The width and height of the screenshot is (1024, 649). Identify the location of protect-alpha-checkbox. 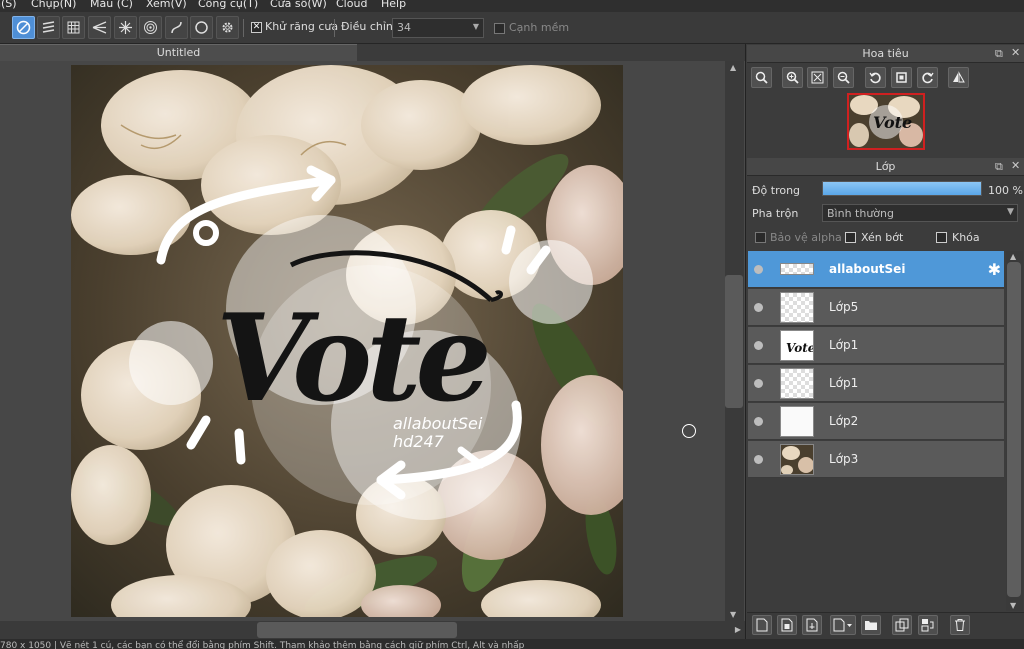
(760, 237).